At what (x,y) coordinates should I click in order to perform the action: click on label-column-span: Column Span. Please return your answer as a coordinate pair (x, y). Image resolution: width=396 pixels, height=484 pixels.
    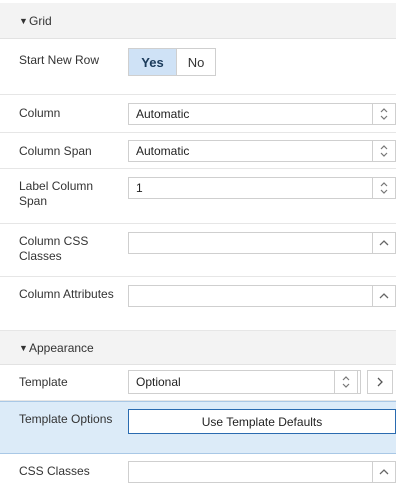
    Looking at the image, I should click on (55, 151).